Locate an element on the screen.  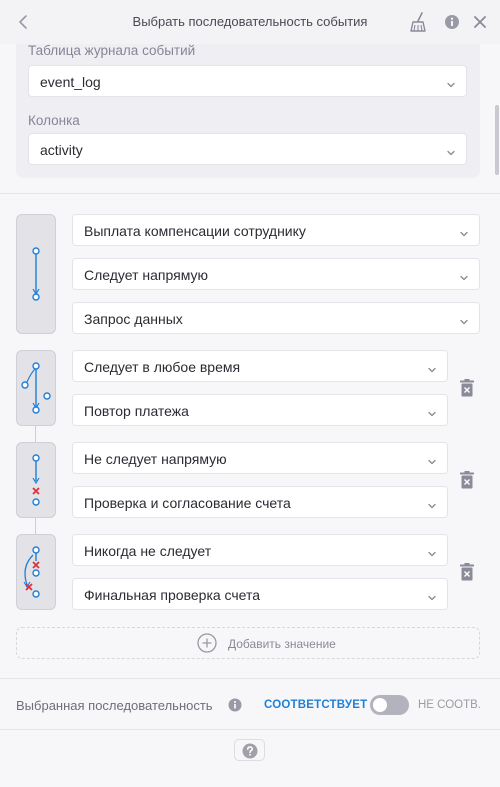
step-1-relation-select: Следует в любое время is located at coordinates (260, 366).